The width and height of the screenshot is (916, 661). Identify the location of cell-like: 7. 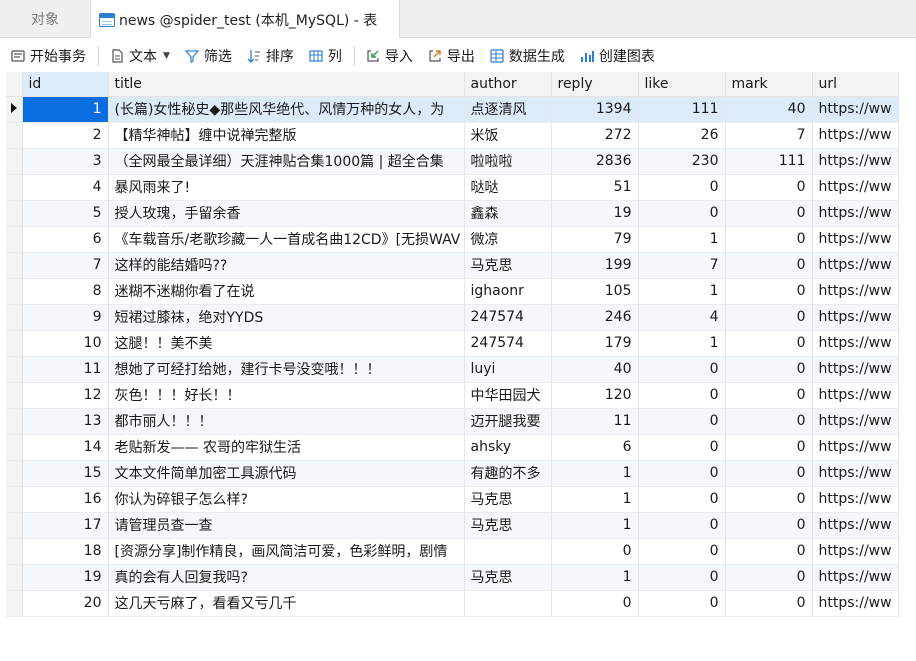
(682, 265).